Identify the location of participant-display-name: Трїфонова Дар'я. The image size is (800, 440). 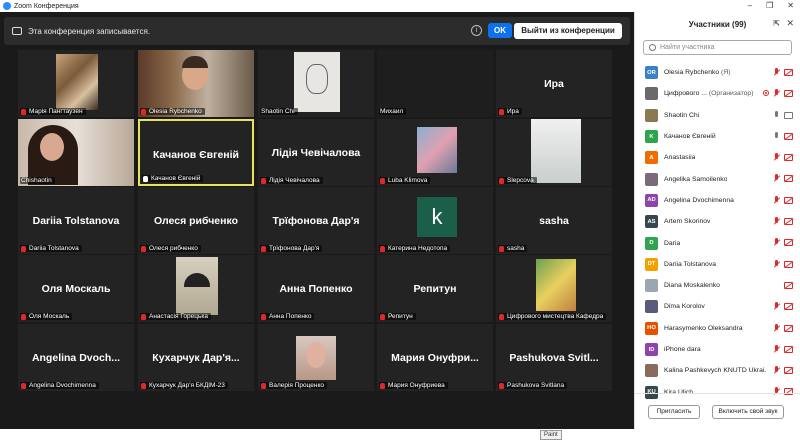
(316, 221).